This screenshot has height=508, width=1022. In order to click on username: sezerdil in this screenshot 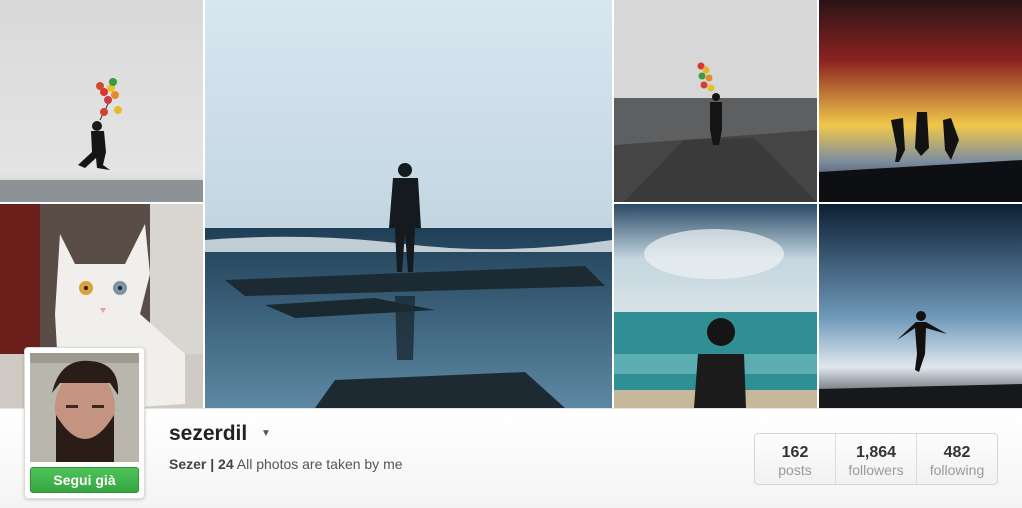, I will do `click(208, 434)`.